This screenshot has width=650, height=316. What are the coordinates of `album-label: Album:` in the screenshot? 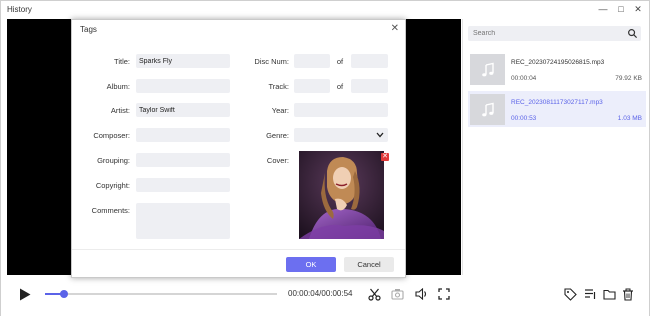 It's located at (118, 86).